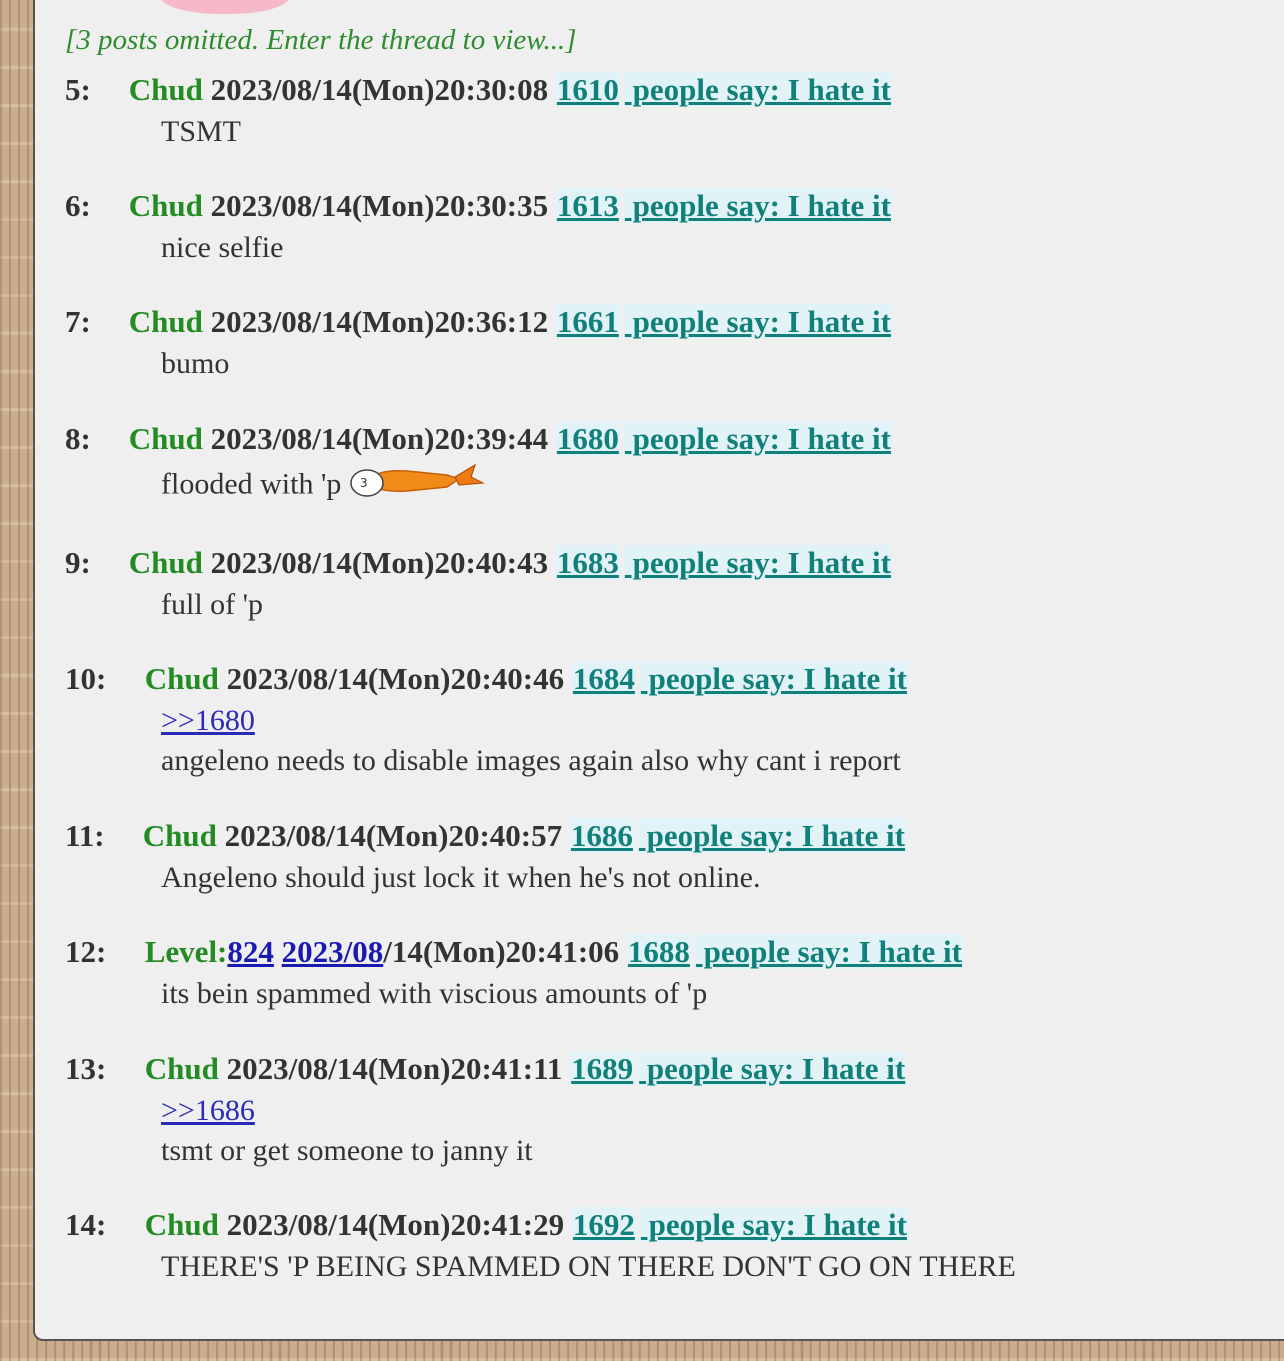 This screenshot has width=1284, height=1361. Describe the element at coordinates (587, 562) in the screenshot. I see `post-id-link: 1683` at that location.